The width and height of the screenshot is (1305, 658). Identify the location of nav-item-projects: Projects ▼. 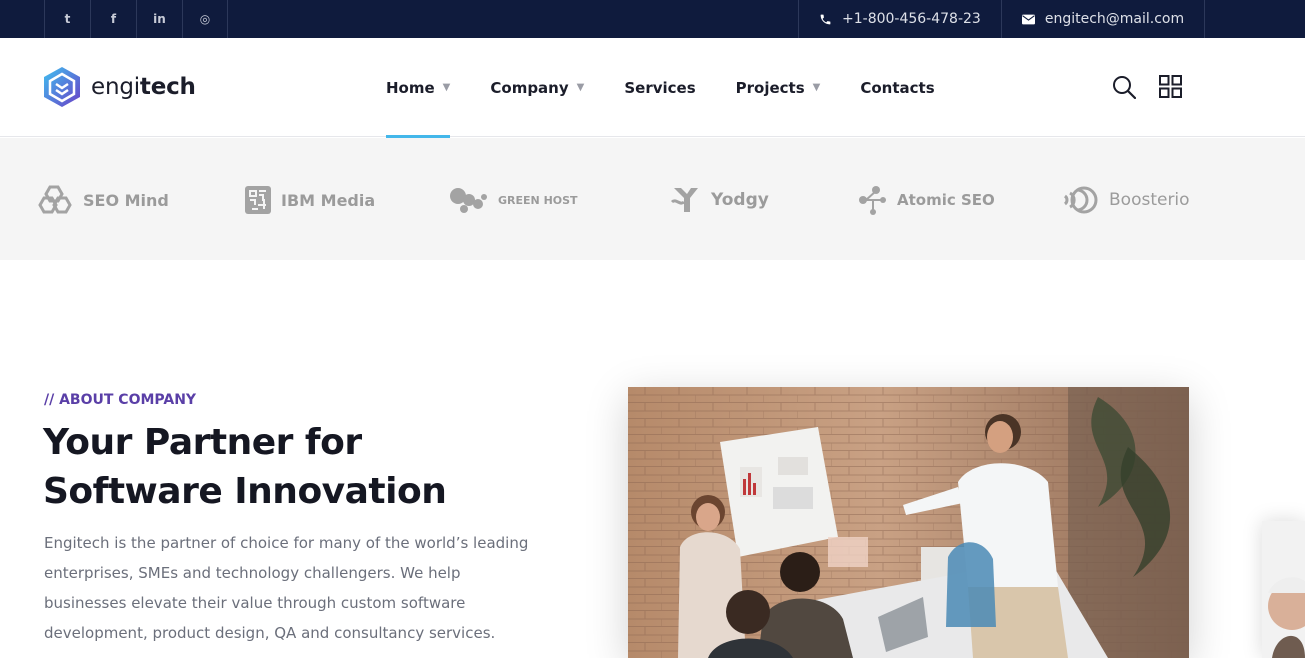
(778, 87).